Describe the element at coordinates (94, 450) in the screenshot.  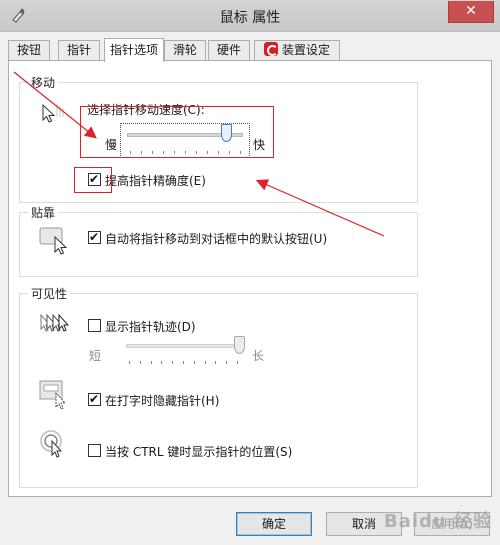
I see `ctrl-location-checkbox` at that location.